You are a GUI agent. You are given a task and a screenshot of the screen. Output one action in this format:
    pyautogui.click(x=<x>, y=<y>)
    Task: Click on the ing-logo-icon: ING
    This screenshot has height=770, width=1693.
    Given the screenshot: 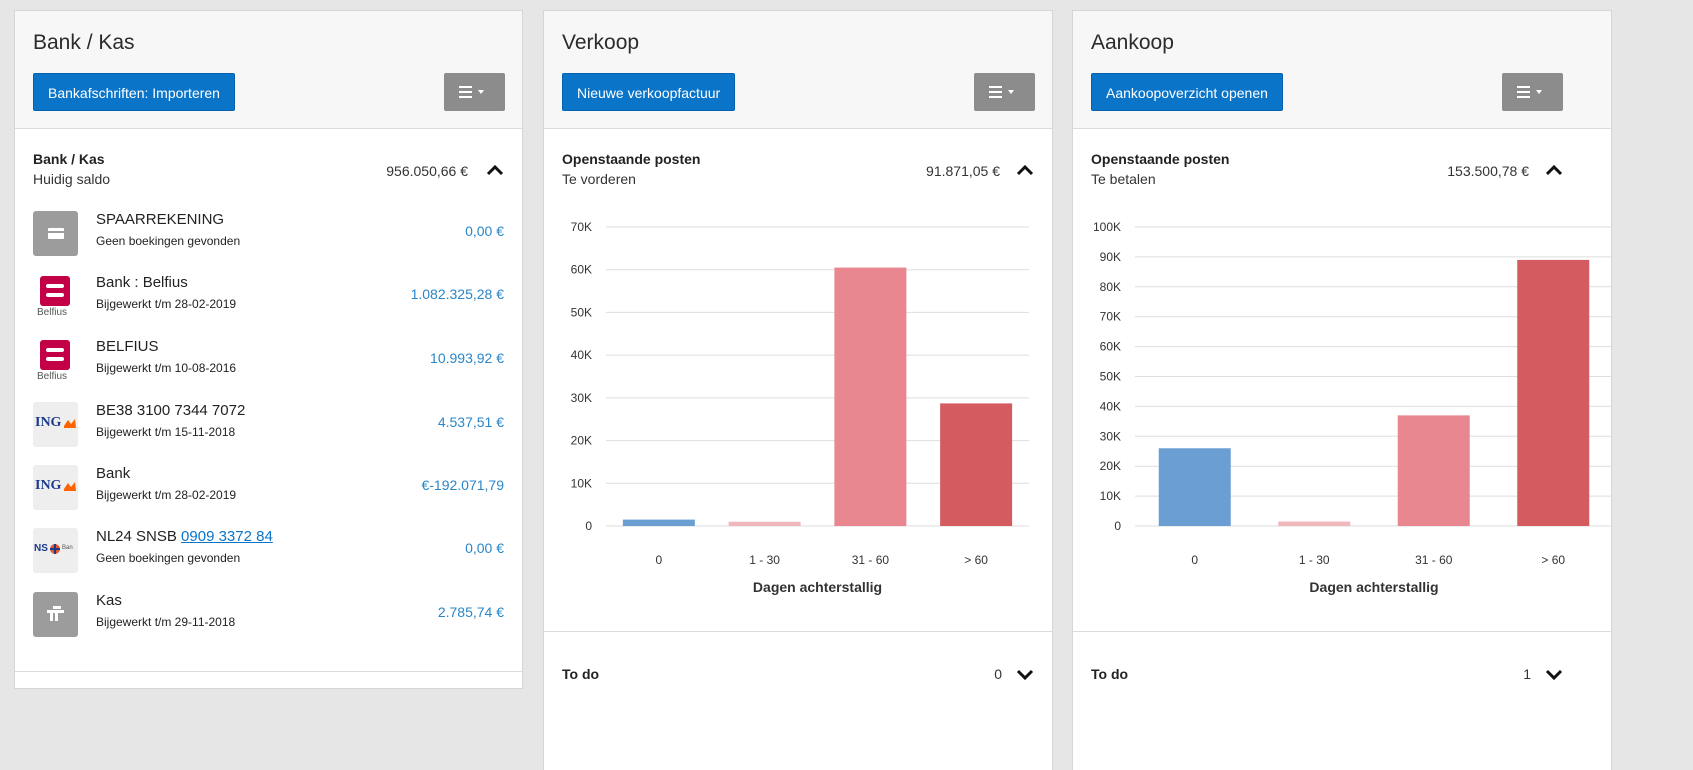 What is the action you would take?
    pyautogui.click(x=55, y=487)
    